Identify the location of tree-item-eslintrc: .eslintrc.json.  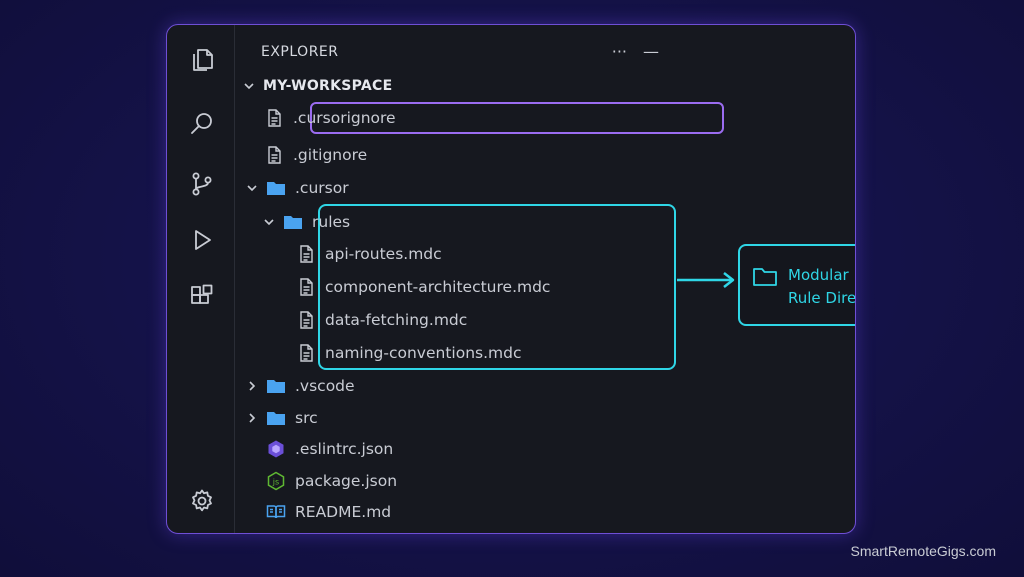
(329, 449).